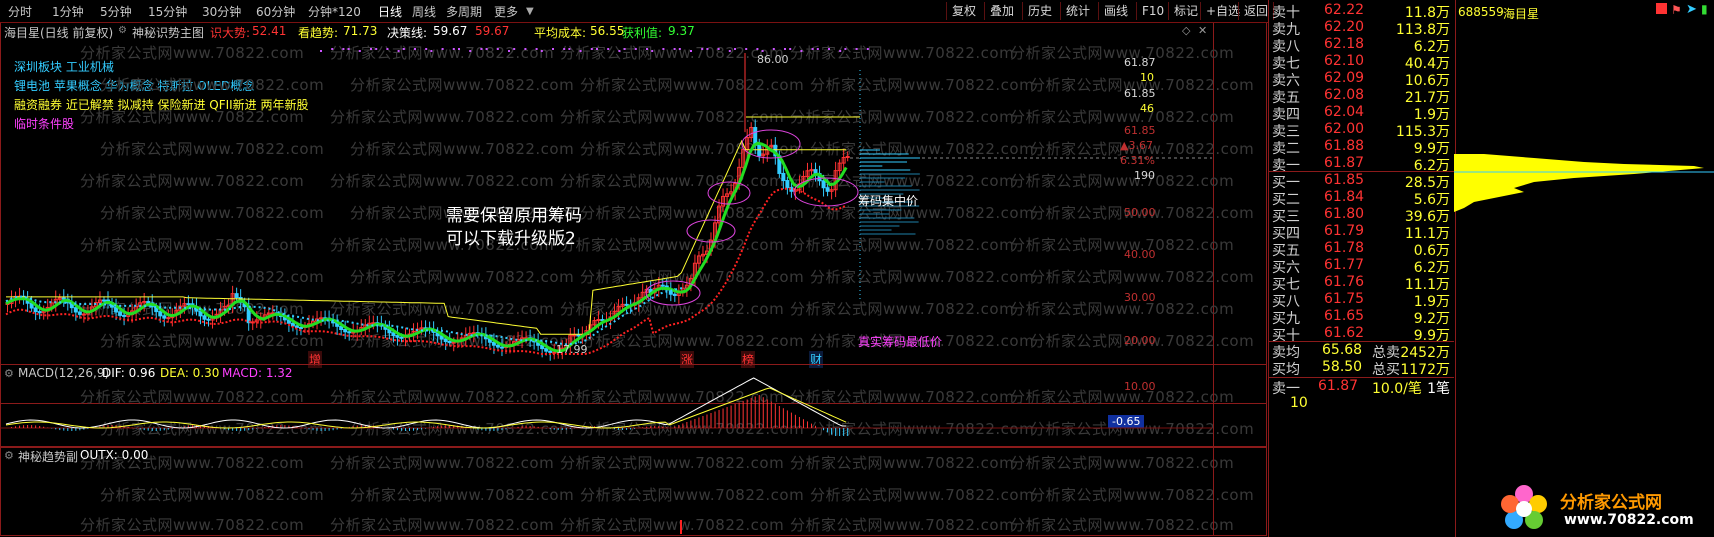 This screenshot has width=1714, height=537. What do you see at coordinates (1144, 175) in the screenshot?
I see `axis-vol-tag: 190` at bounding box center [1144, 175].